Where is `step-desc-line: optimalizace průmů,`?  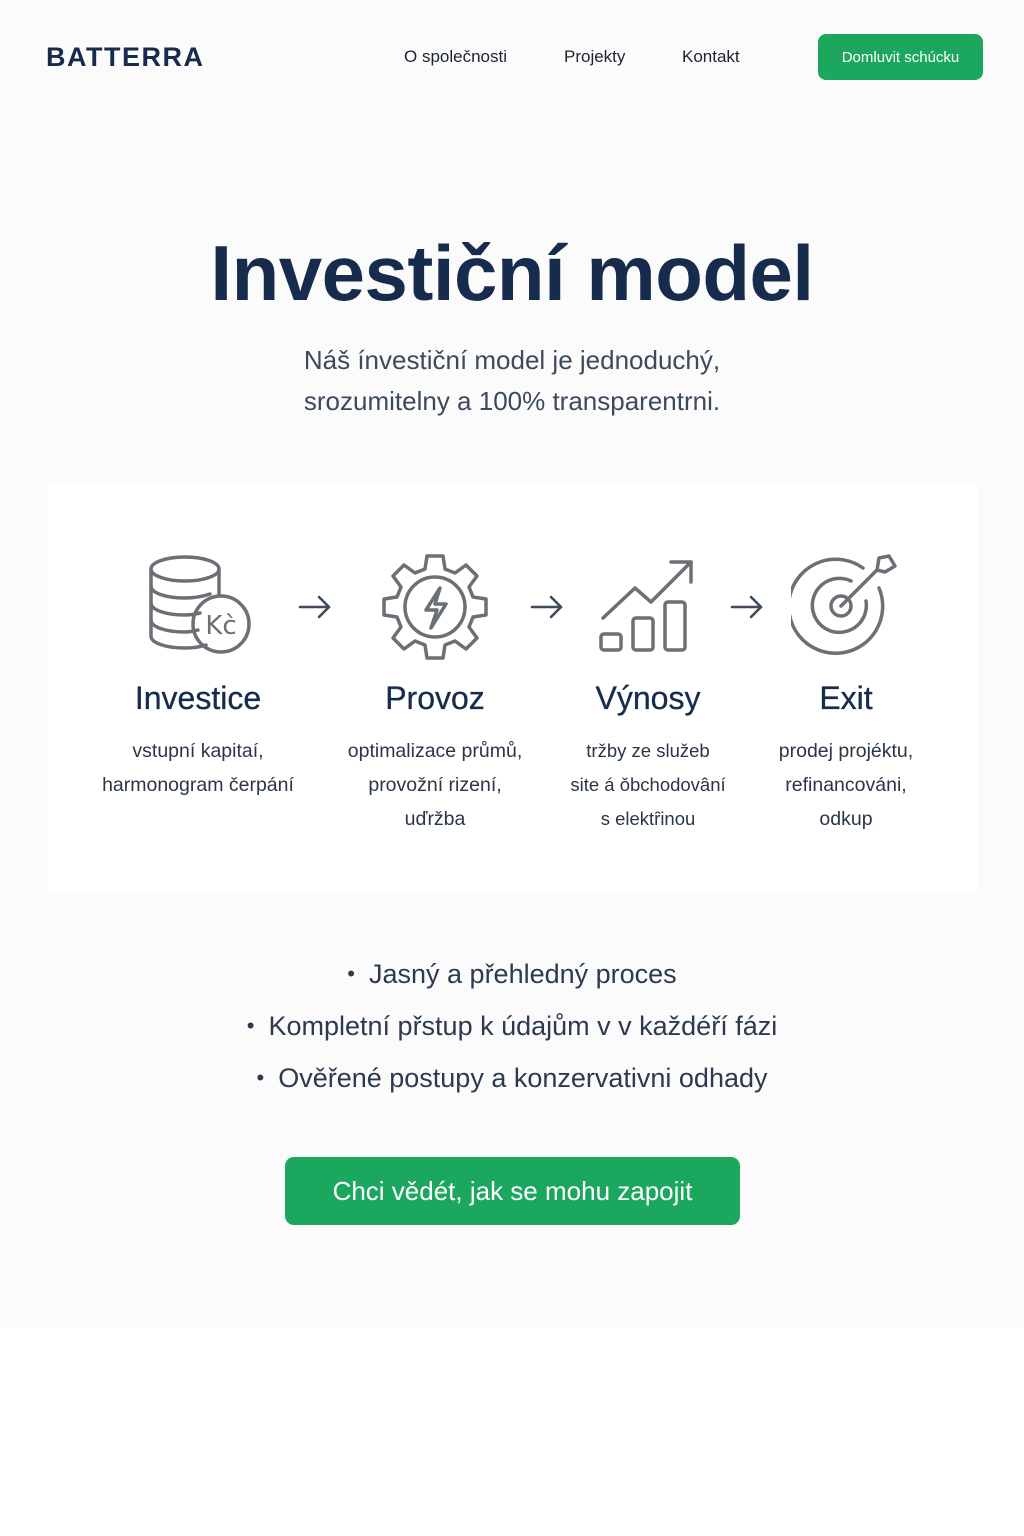 step-desc-line: optimalizace průmů, is located at coordinates (435, 751).